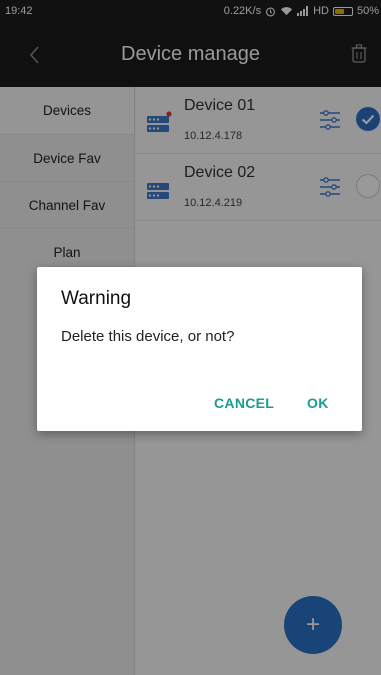 Image resolution: width=381 pixels, height=675 pixels. What do you see at coordinates (244, 403) in the screenshot?
I see `cancel-button: CANCEL` at bounding box center [244, 403].